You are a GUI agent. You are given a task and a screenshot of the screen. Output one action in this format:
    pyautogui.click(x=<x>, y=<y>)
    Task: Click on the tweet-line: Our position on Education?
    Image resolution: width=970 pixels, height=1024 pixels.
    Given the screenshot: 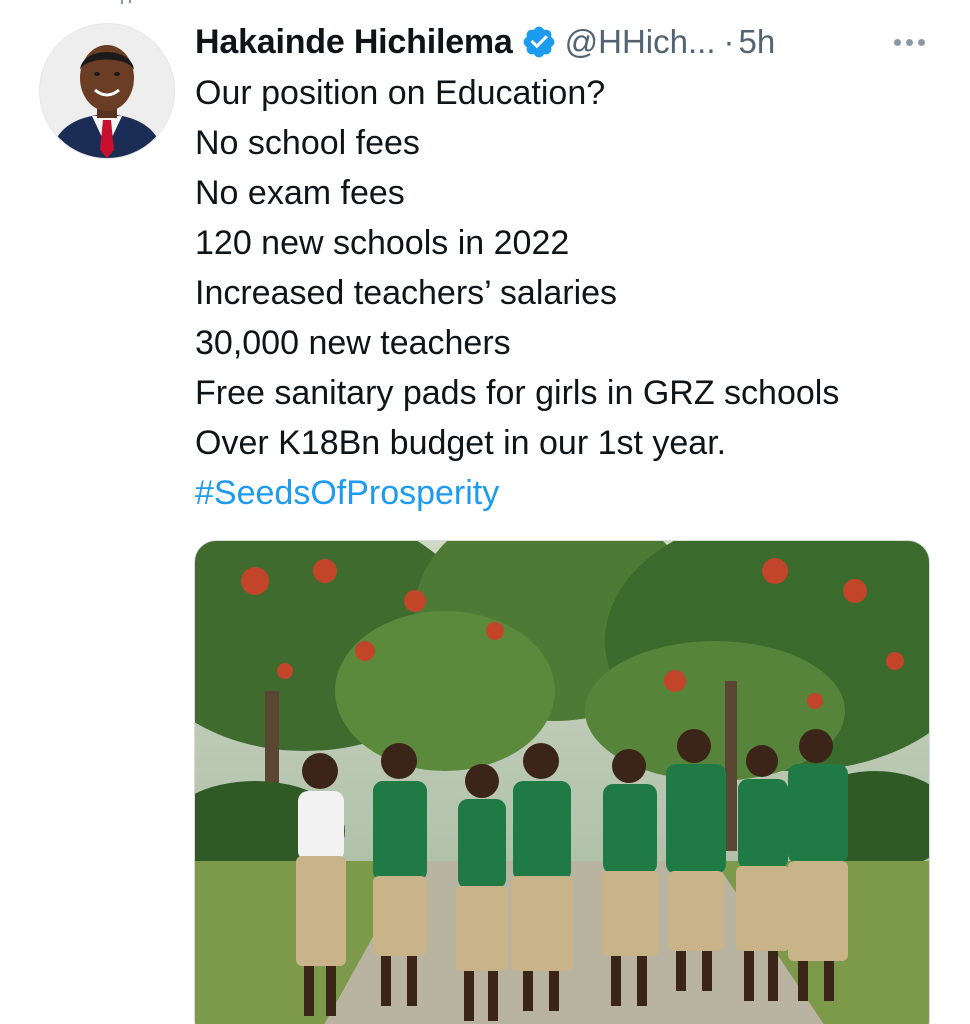 What is the action you would take?
    pyautogui.click(x=400, y=93)
    